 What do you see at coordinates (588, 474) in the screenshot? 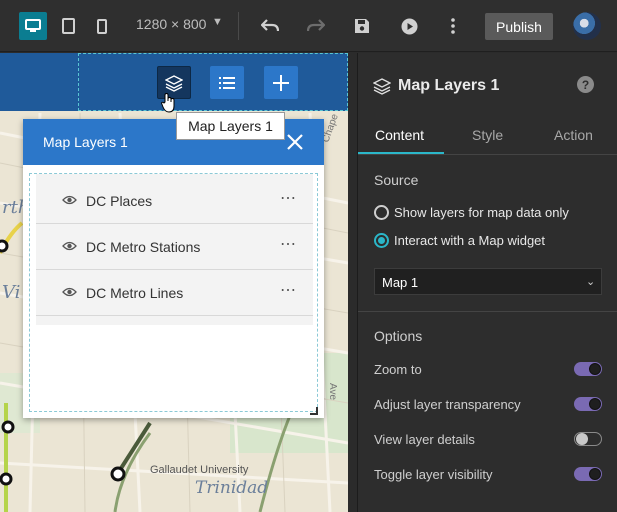
I see `visibility-toggle` at bounding box center [588, 474].